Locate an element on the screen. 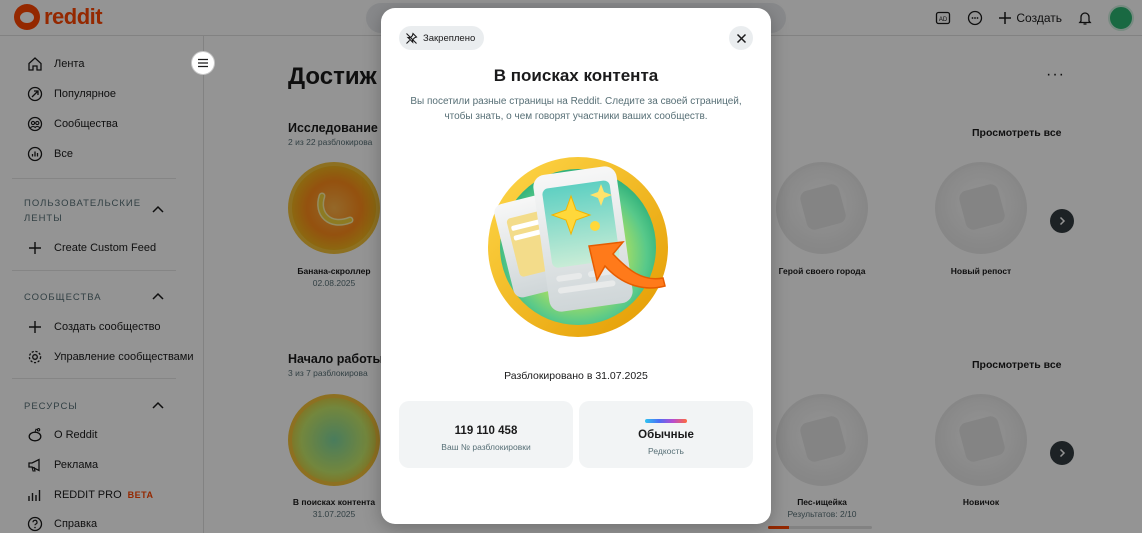  menu-icon is located at coordinates (203, 63).